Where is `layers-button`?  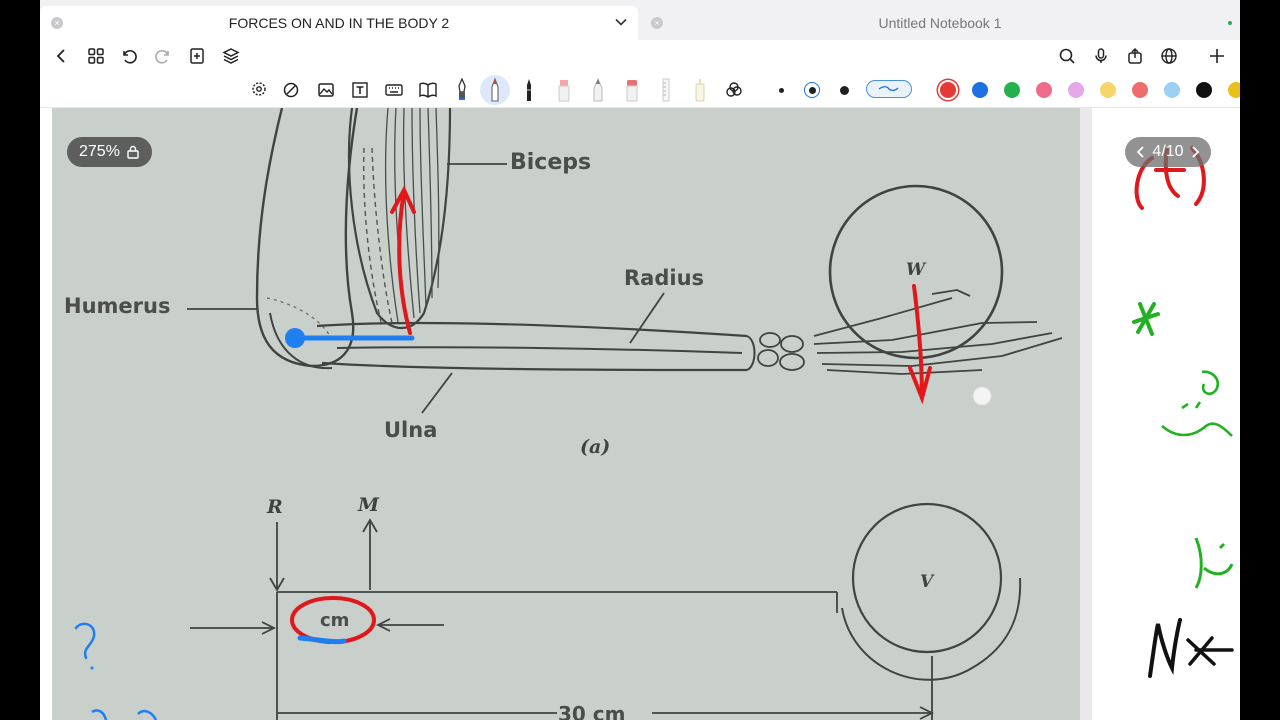
layers-button is located at coordinates (231, 56).